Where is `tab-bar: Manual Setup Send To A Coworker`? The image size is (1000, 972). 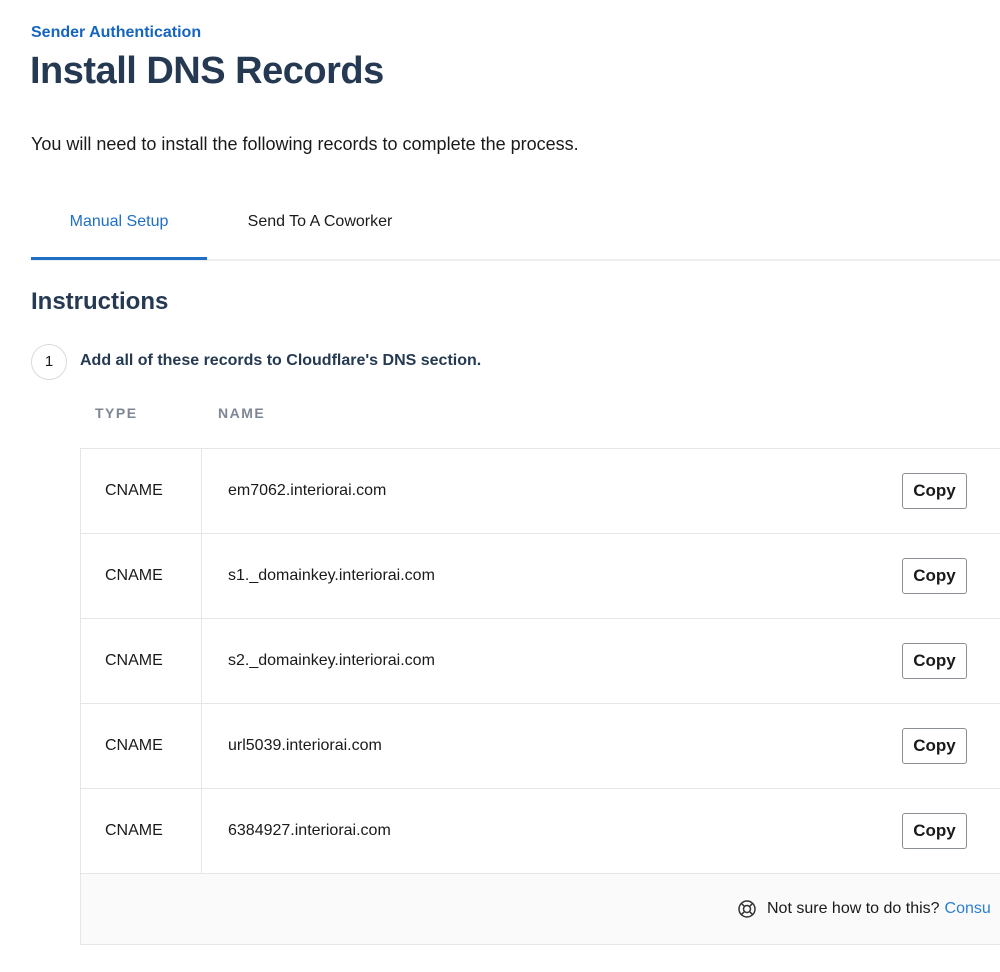
tab-bar: Manual Setup Send To A Coworker is located at coordinates (515, 229).